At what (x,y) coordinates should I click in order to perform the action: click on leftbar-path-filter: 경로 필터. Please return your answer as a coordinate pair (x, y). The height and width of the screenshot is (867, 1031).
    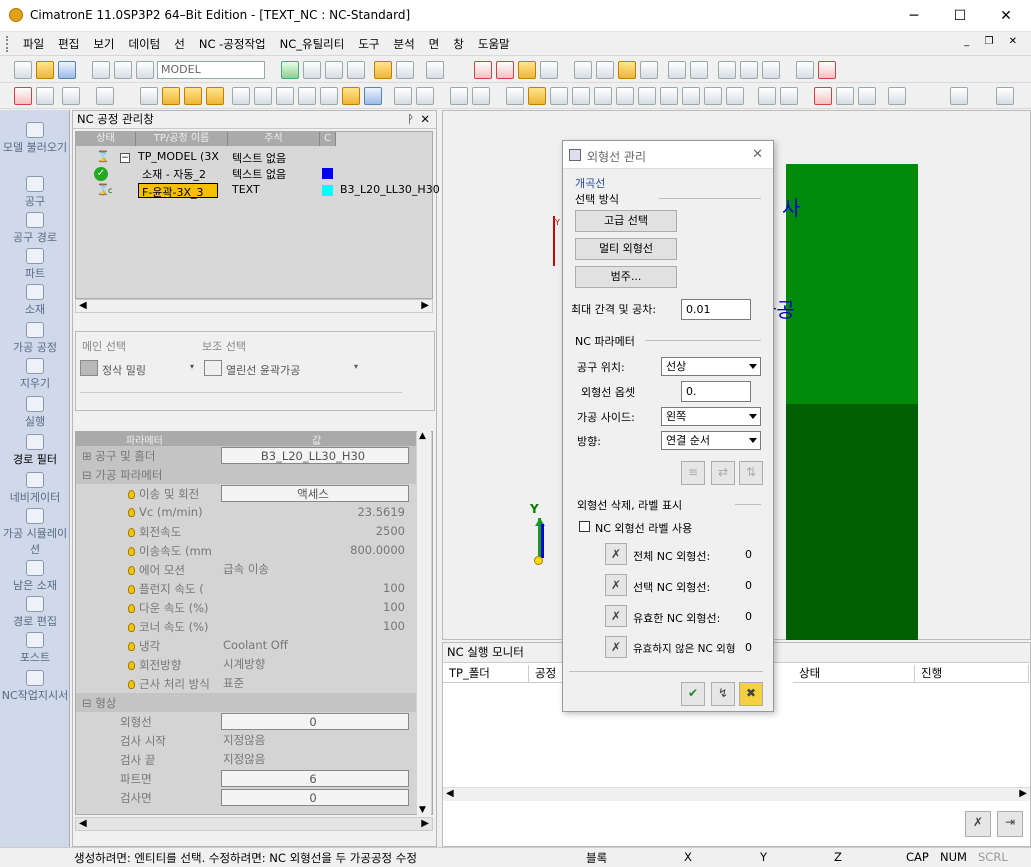
    Looking at the image, I should click on (35, 450).